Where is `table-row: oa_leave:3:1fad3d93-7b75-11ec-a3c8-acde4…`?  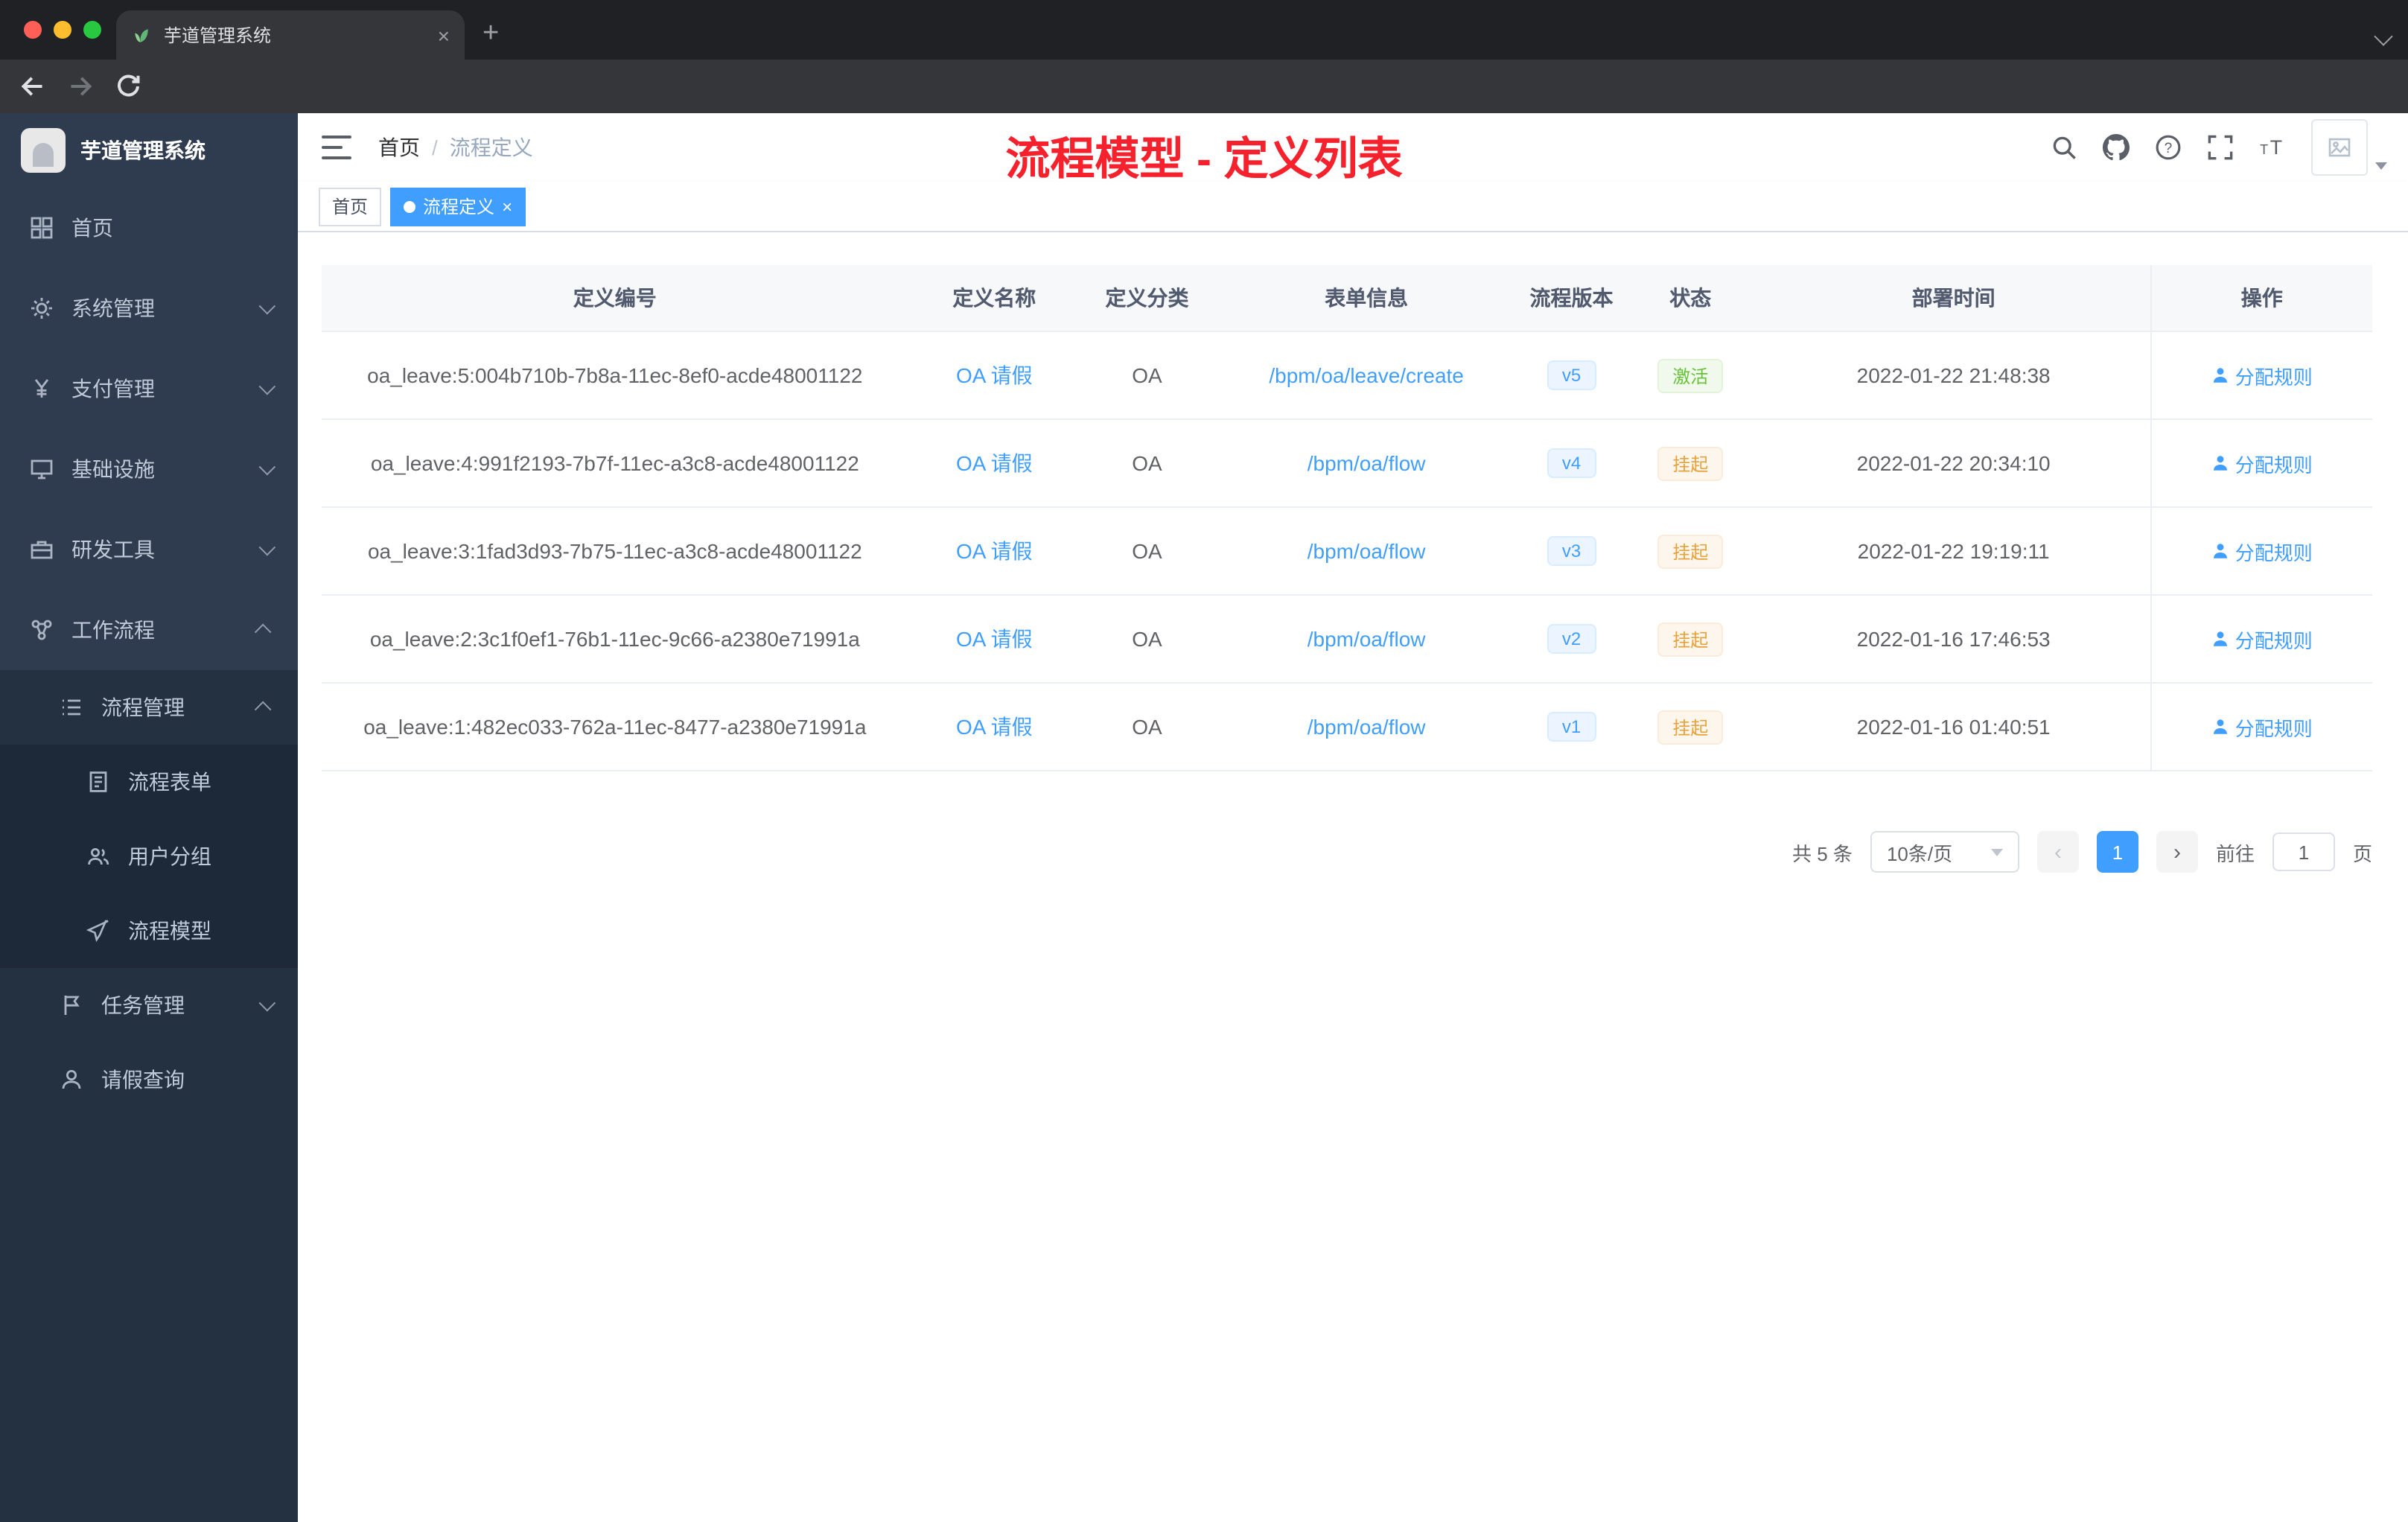
table-row: oa_leave:3:1fad3d93-7b75-11ec-a3c8-acde4… is located at coordinates (1347, 551).